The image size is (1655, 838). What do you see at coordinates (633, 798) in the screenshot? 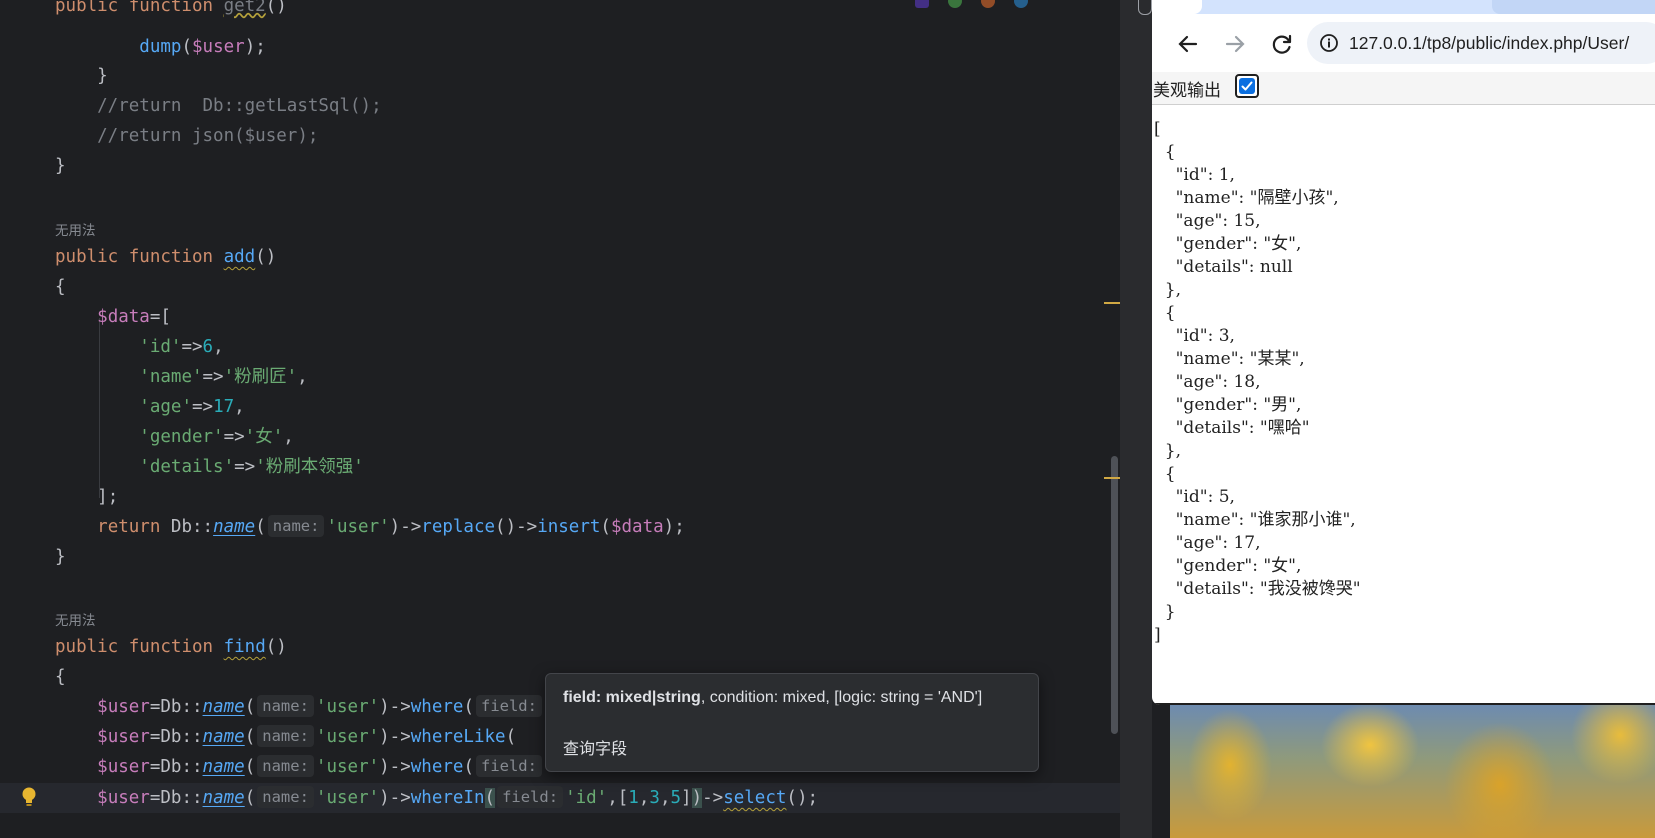
I see `code-token: 1` at bounding box center [633, 798].